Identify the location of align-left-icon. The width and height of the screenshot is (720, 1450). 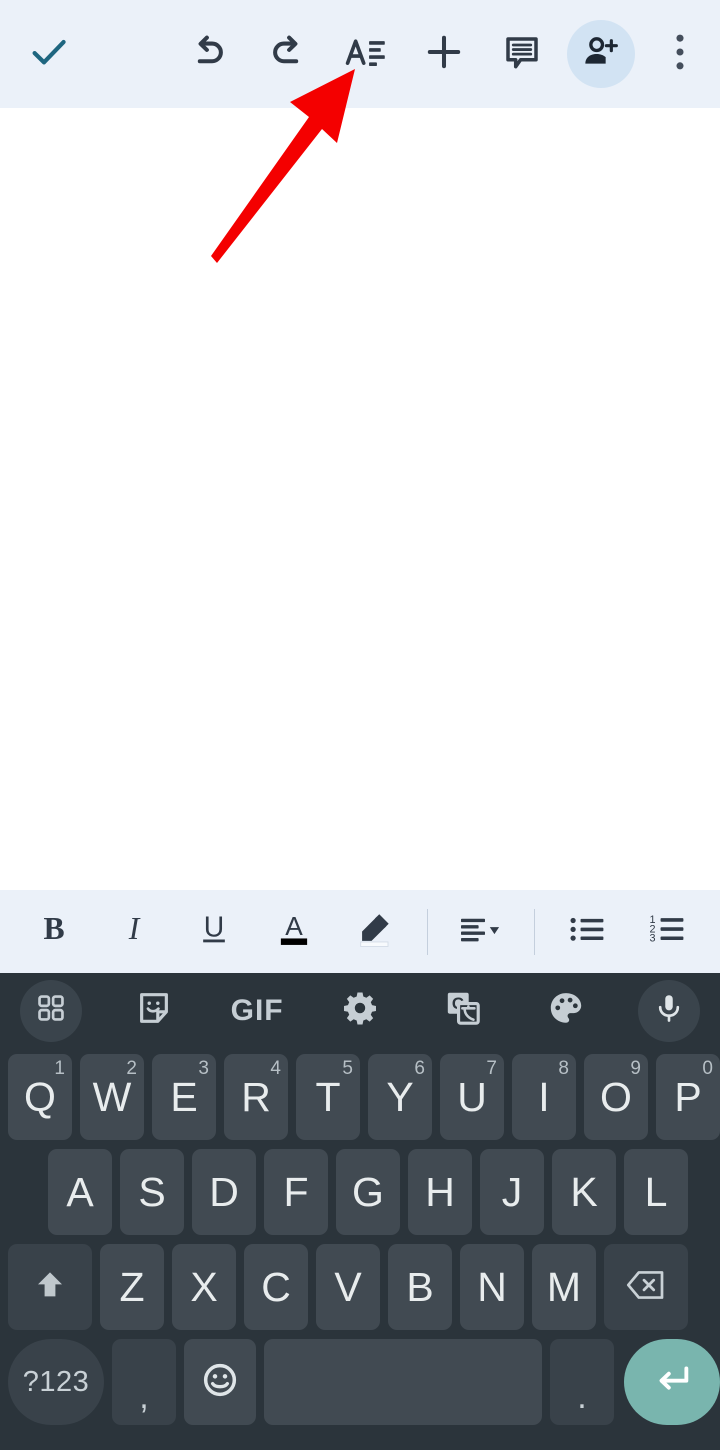
(481, 931).